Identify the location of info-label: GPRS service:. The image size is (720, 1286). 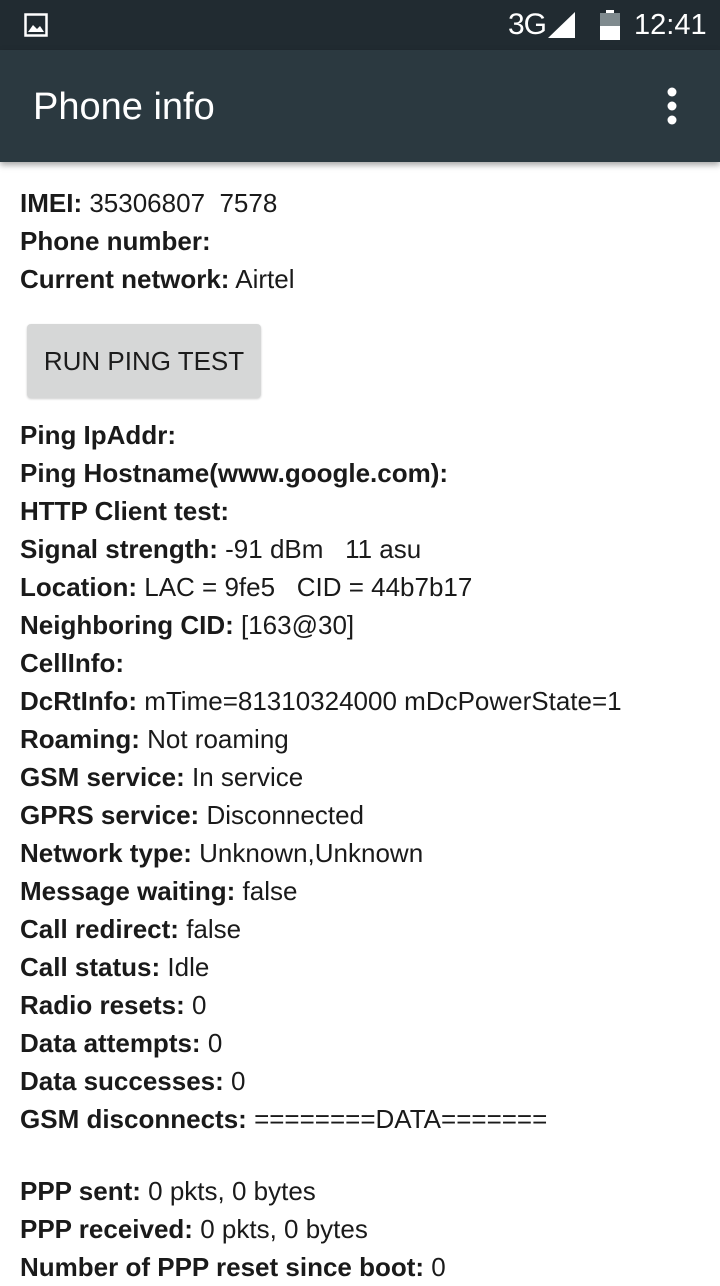
(110, 815).